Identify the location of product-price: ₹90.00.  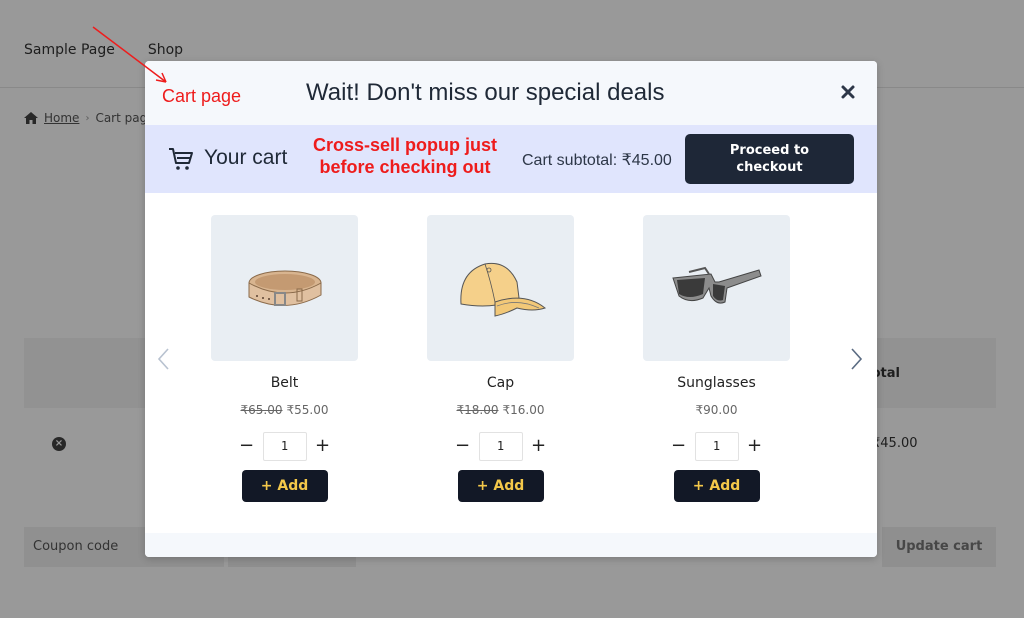
(716, 411).